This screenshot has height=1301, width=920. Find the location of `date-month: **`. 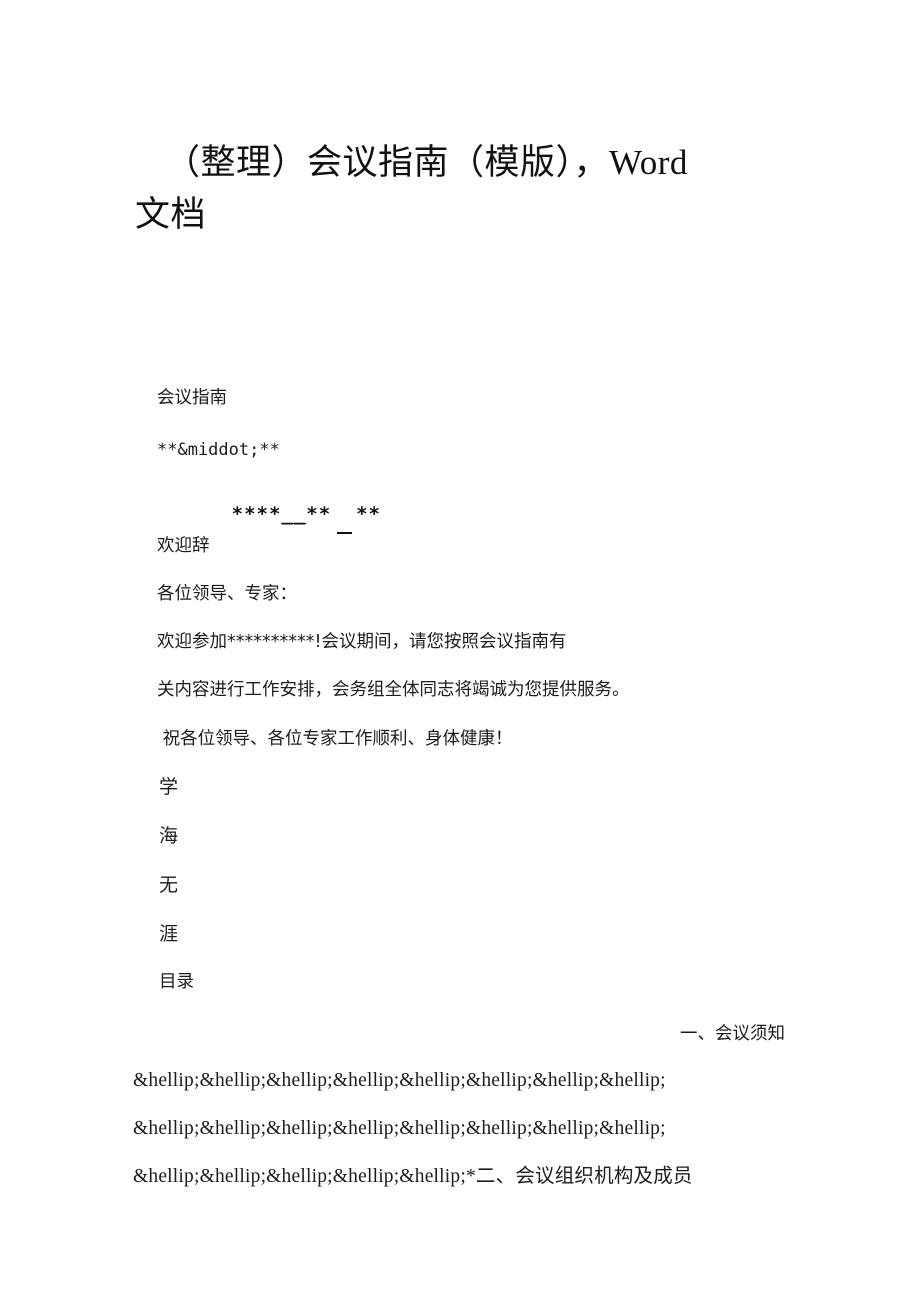

date-month: ** is located at coordinates (319, 514).